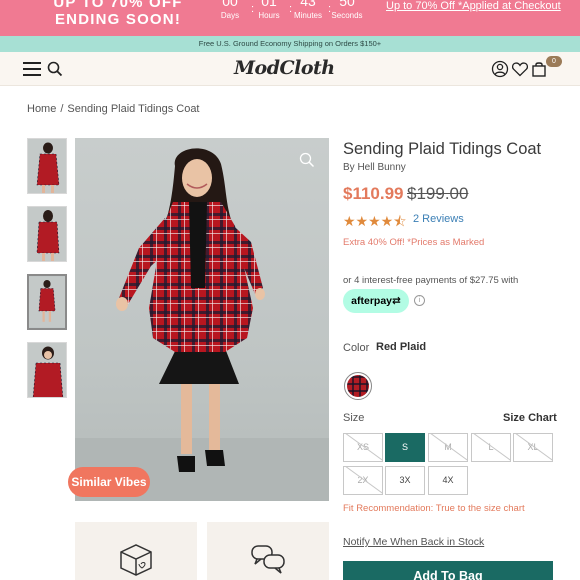  What do you see at coordinates (307, 160) in the screenshot?
I see `zoom-icon` at bounding box center [307, 160].